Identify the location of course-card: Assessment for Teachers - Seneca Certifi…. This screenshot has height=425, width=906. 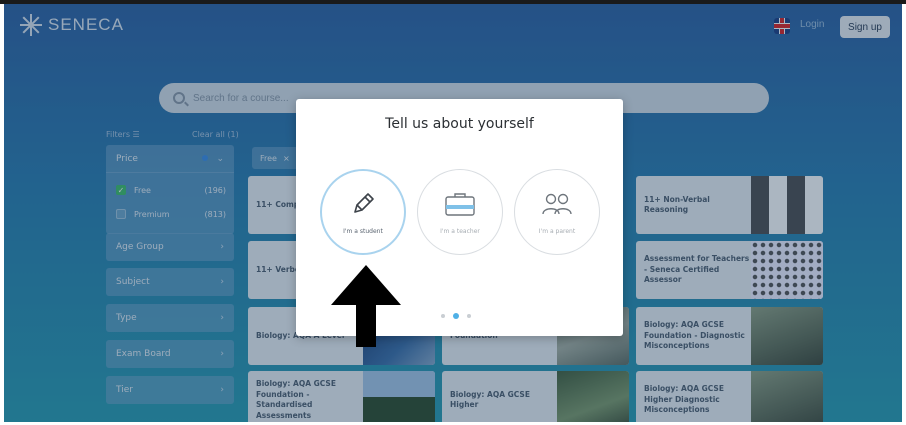
(729, 270).